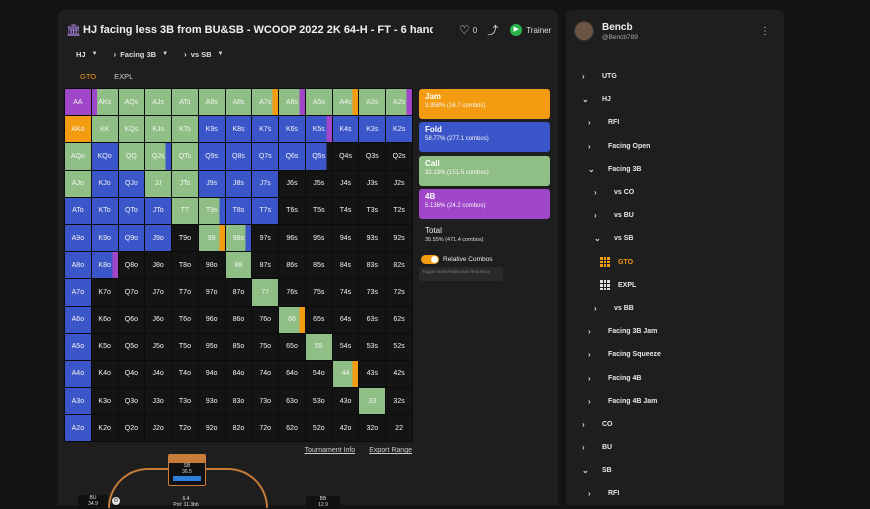 Image resolution: width=870 pixels, height=509 pixels. I want to click on hand-cell: A5s, so click(319, 103).